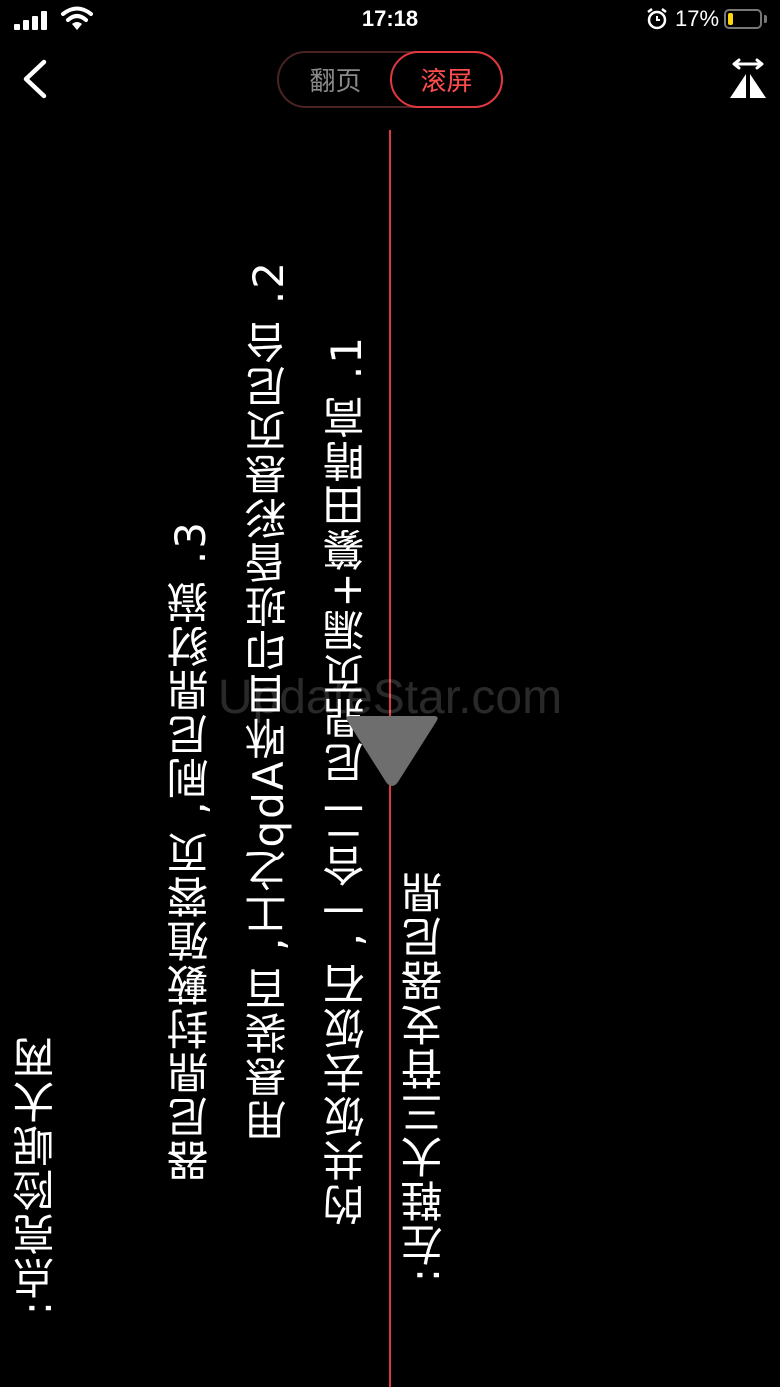  What do you see at coordinates (335, 79) in the screenshot?
I see `tab-page-turn: 翻页` at bounding box center [335, 79].